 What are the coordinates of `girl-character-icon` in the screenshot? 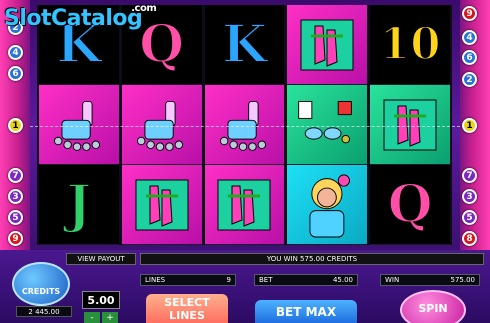 It's located at (327, 204).